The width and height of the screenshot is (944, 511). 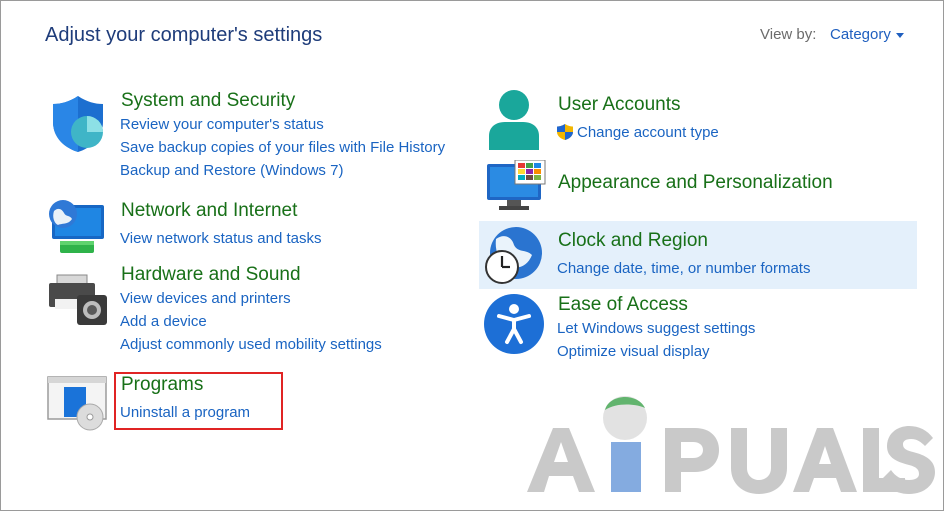 What do you see at coordinates (209, 211) in the screenshot?
I see `network-internet-title: Network and Internet` at bounding box center [209, 211].